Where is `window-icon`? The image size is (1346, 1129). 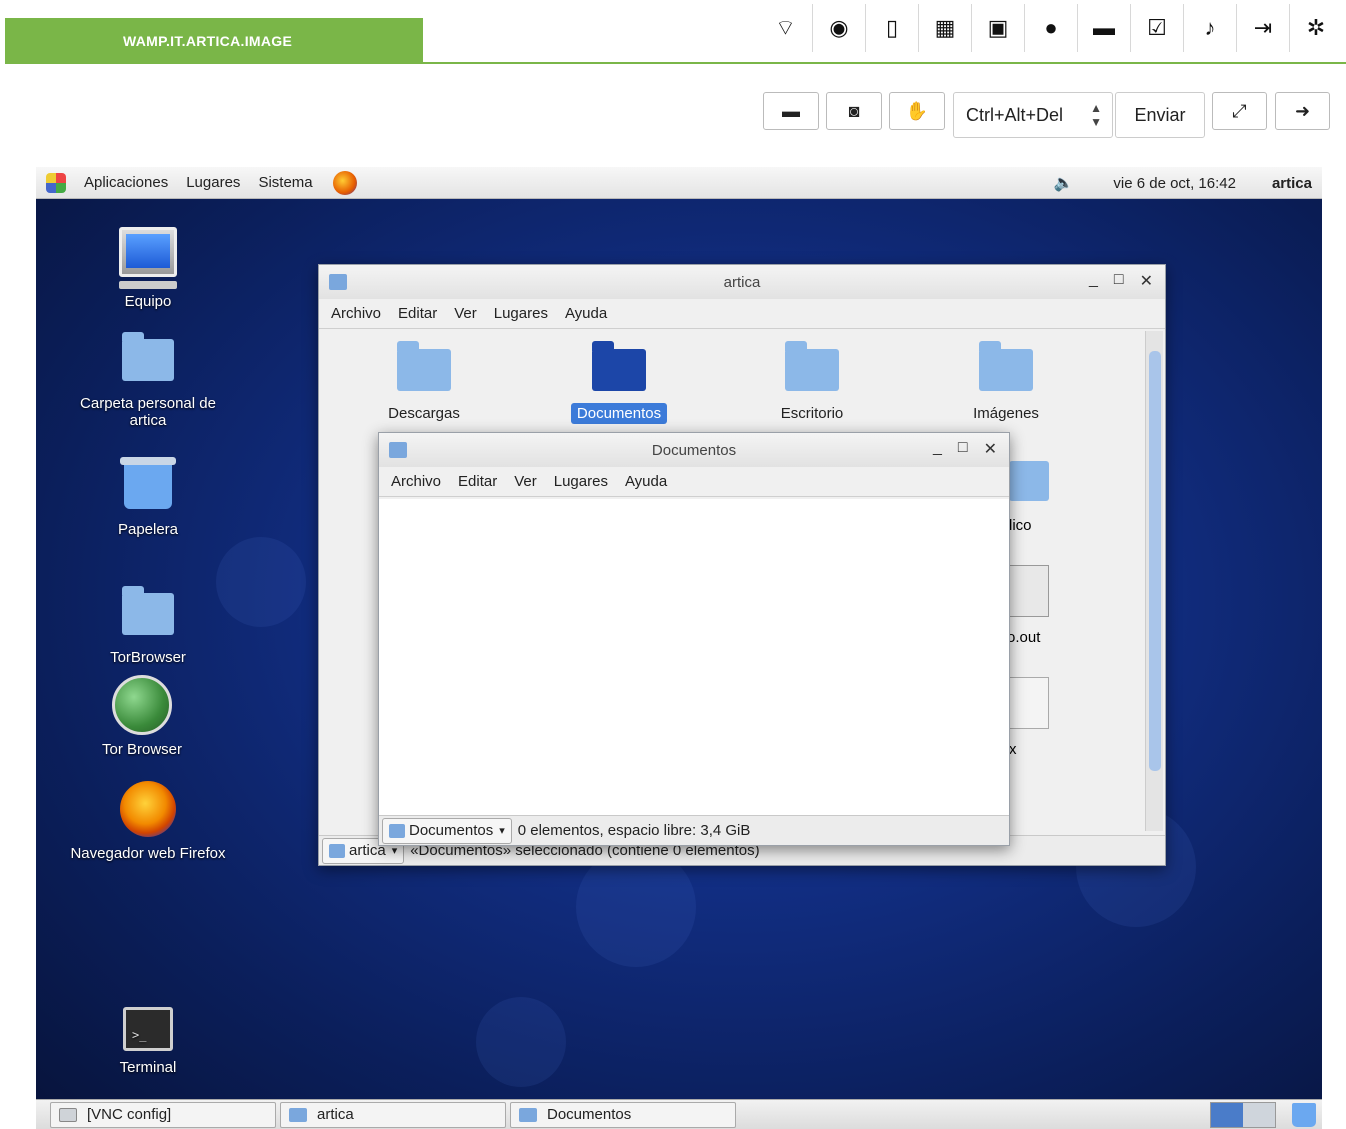
window-icon is located at coordinates (68, 1114).